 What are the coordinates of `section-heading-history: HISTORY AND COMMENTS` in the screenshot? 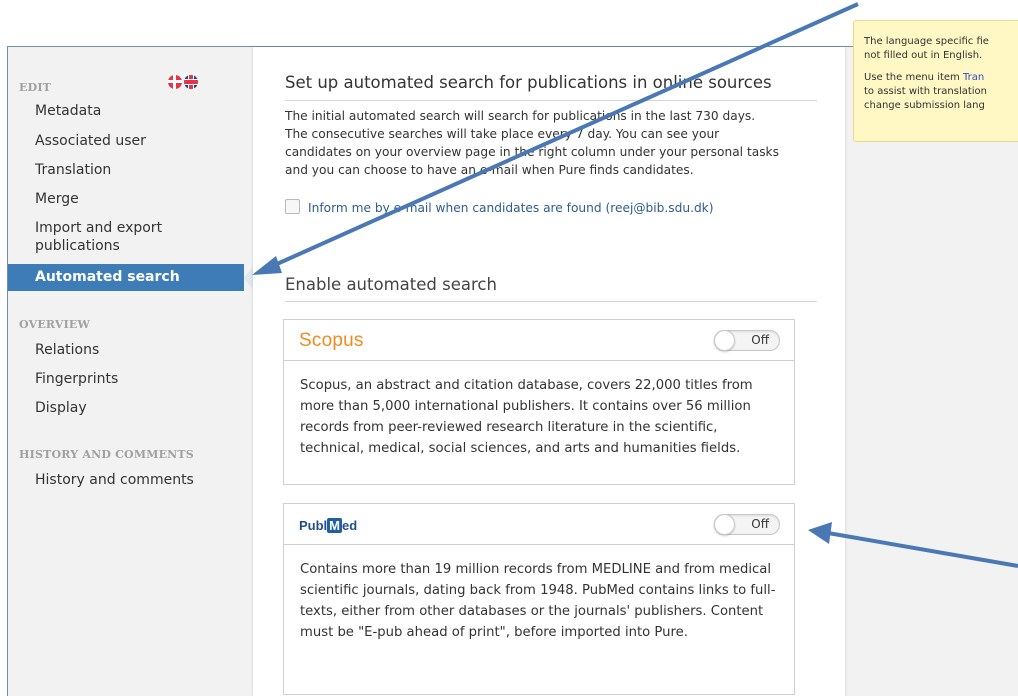 It's located at (106, 454).